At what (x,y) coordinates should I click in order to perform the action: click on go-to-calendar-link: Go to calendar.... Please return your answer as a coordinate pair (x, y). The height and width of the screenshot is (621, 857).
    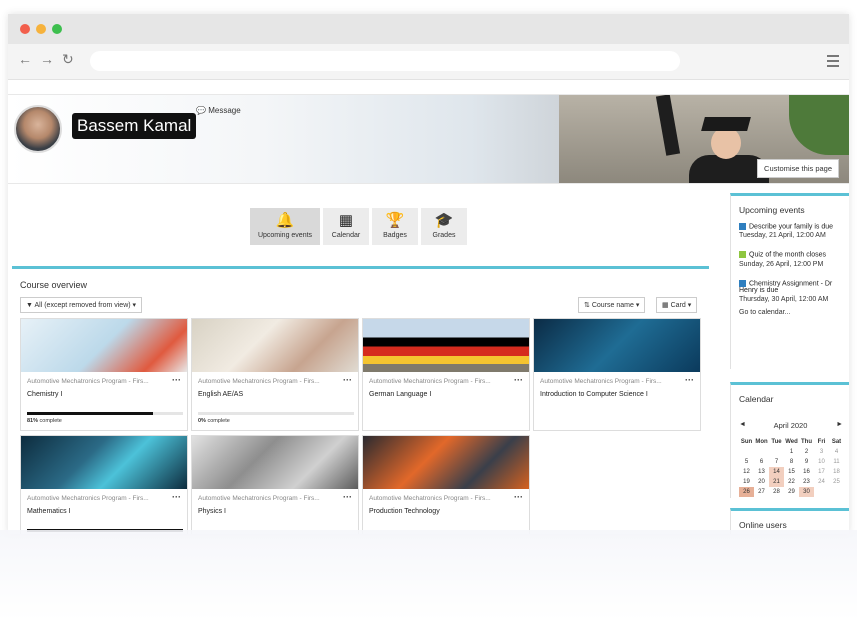
    Looking at the image, I should click on (790, 309).